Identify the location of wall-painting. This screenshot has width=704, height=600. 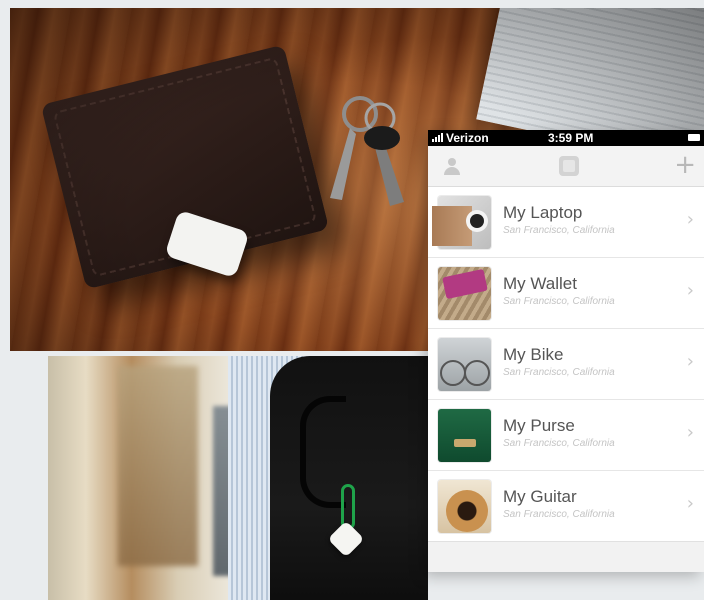
(158, 466).